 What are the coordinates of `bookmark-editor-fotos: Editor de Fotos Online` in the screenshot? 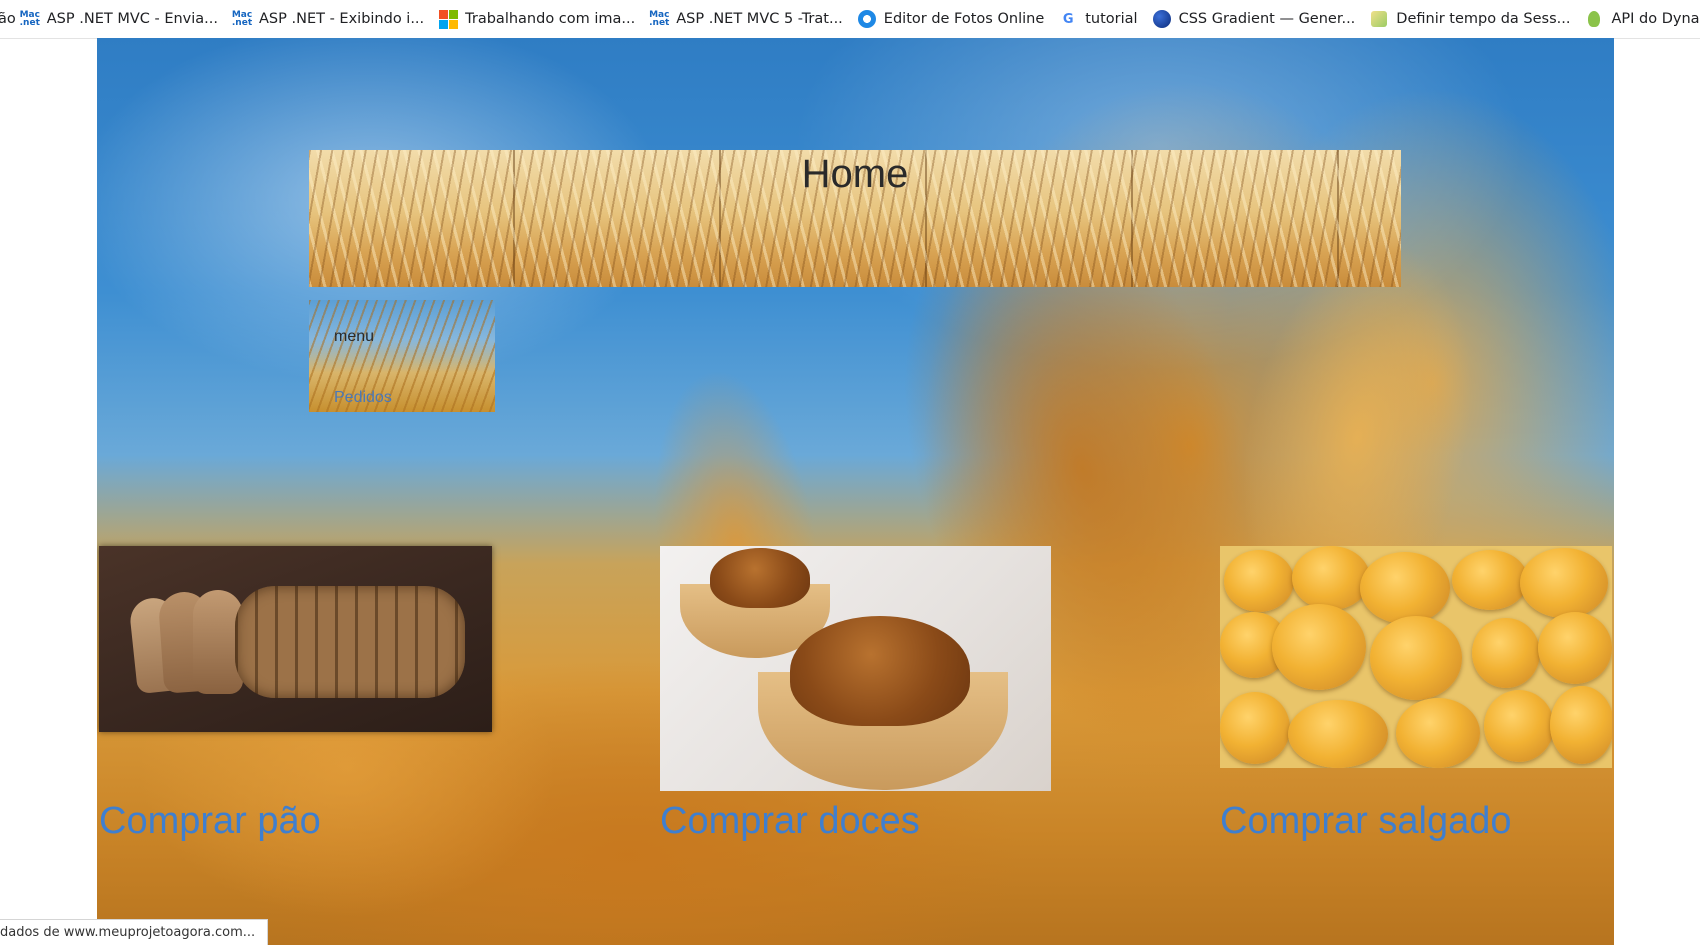 It's located at (950, 19).